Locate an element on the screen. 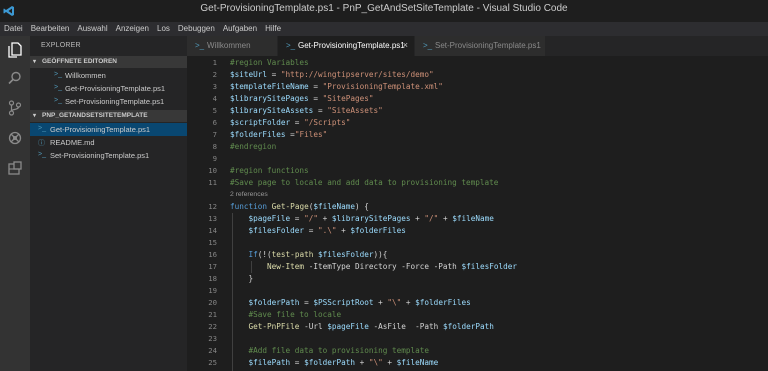 The width and height of the screenshot is (768, 371). code-line: 14 $filesFolder = ".\" + $folderFiles is located at coordinates (477, 231).